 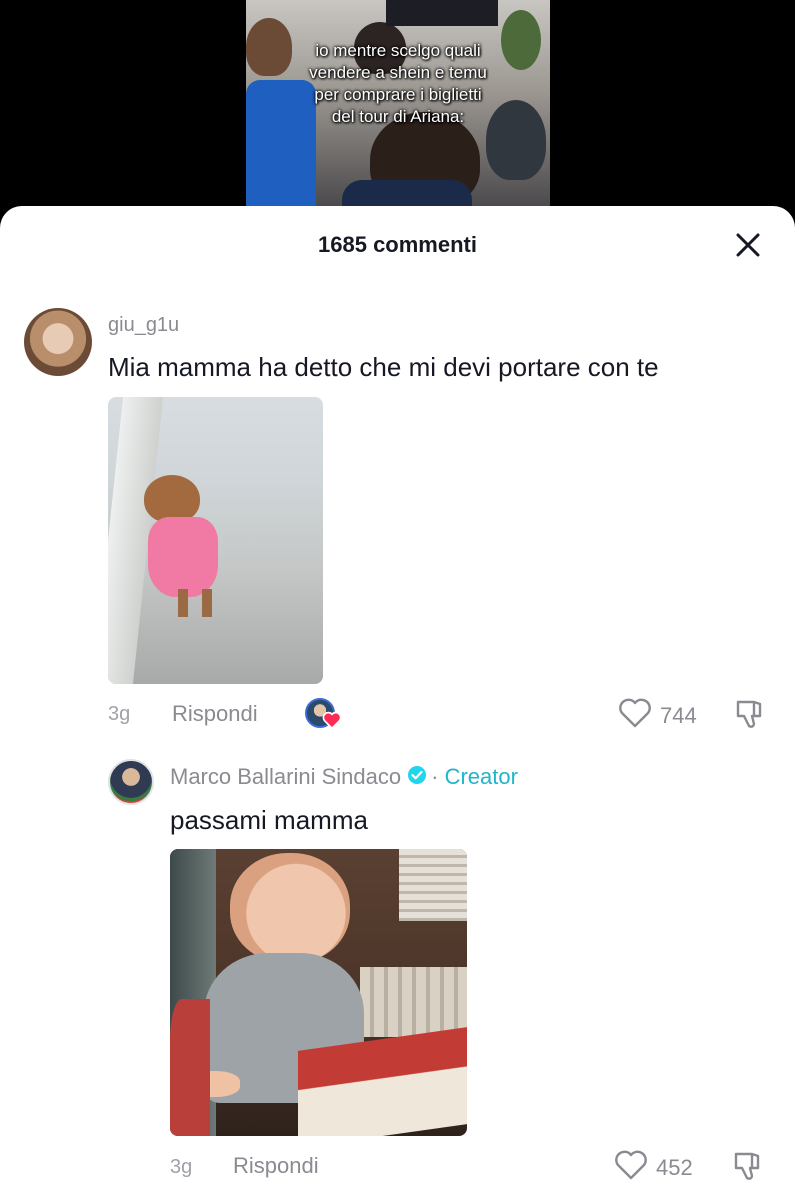 What do you see at coordinates (442, 13) in the screenshot?
I see `figure-shape` at bounding box center [442, 13].